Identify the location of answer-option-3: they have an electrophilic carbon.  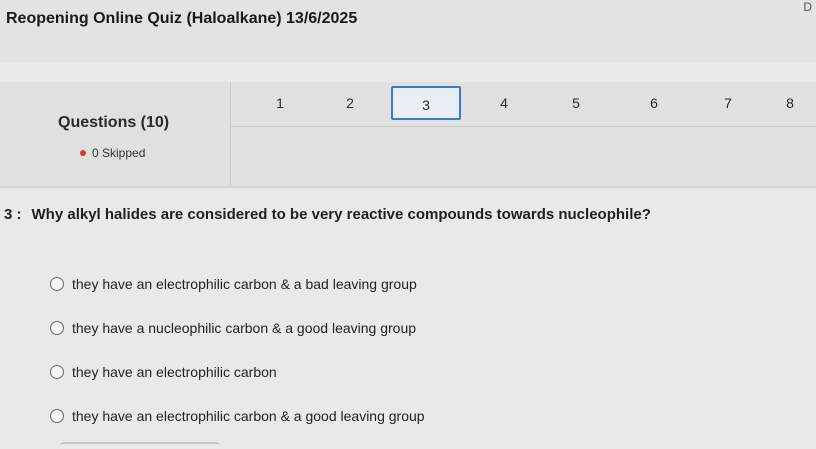
(163, 372).